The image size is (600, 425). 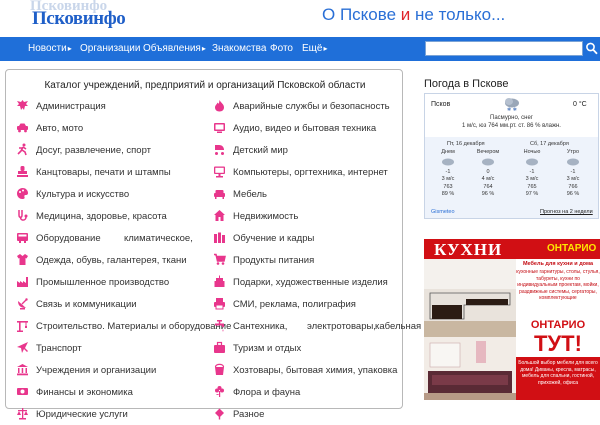 What do you see at coordinates (572, 248) in the screenshot?
I see `ad-brand: ОНТАРИО` at bounding box center [572, 248].